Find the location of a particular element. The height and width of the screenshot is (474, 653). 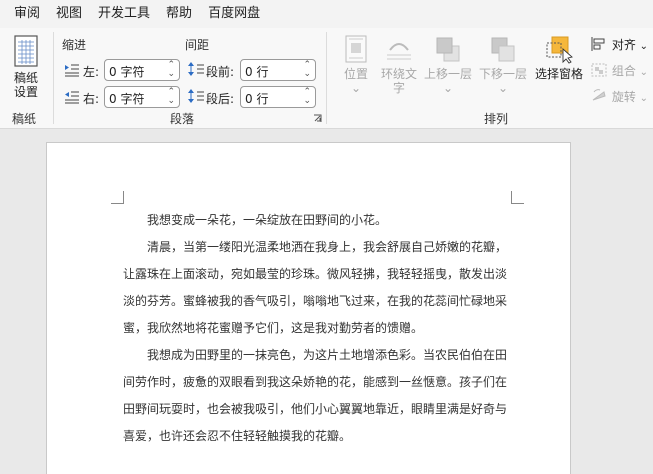

spacing-after-value: 0 行 is located at coordinates (257, 99).